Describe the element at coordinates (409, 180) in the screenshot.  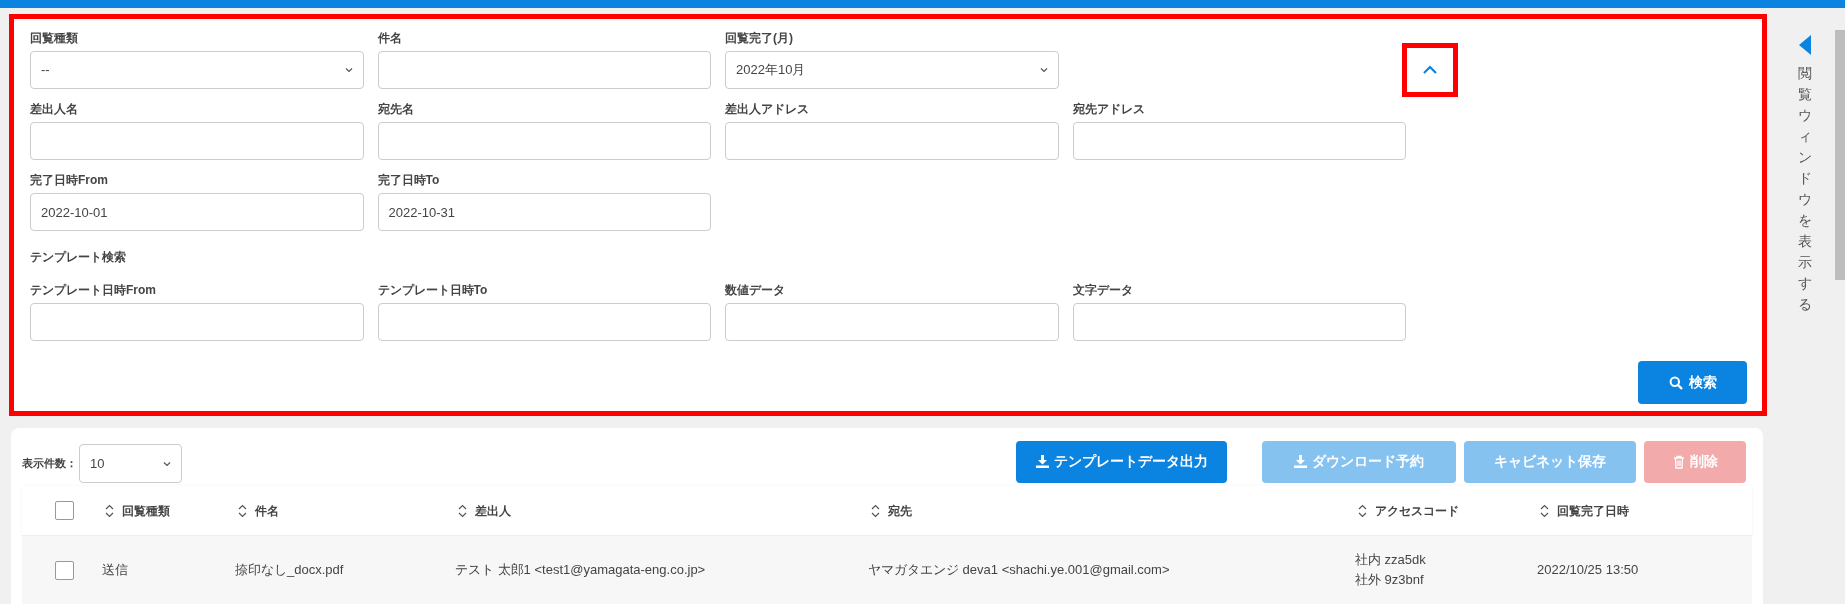
I see `field-label: 完了日時To` at that location.